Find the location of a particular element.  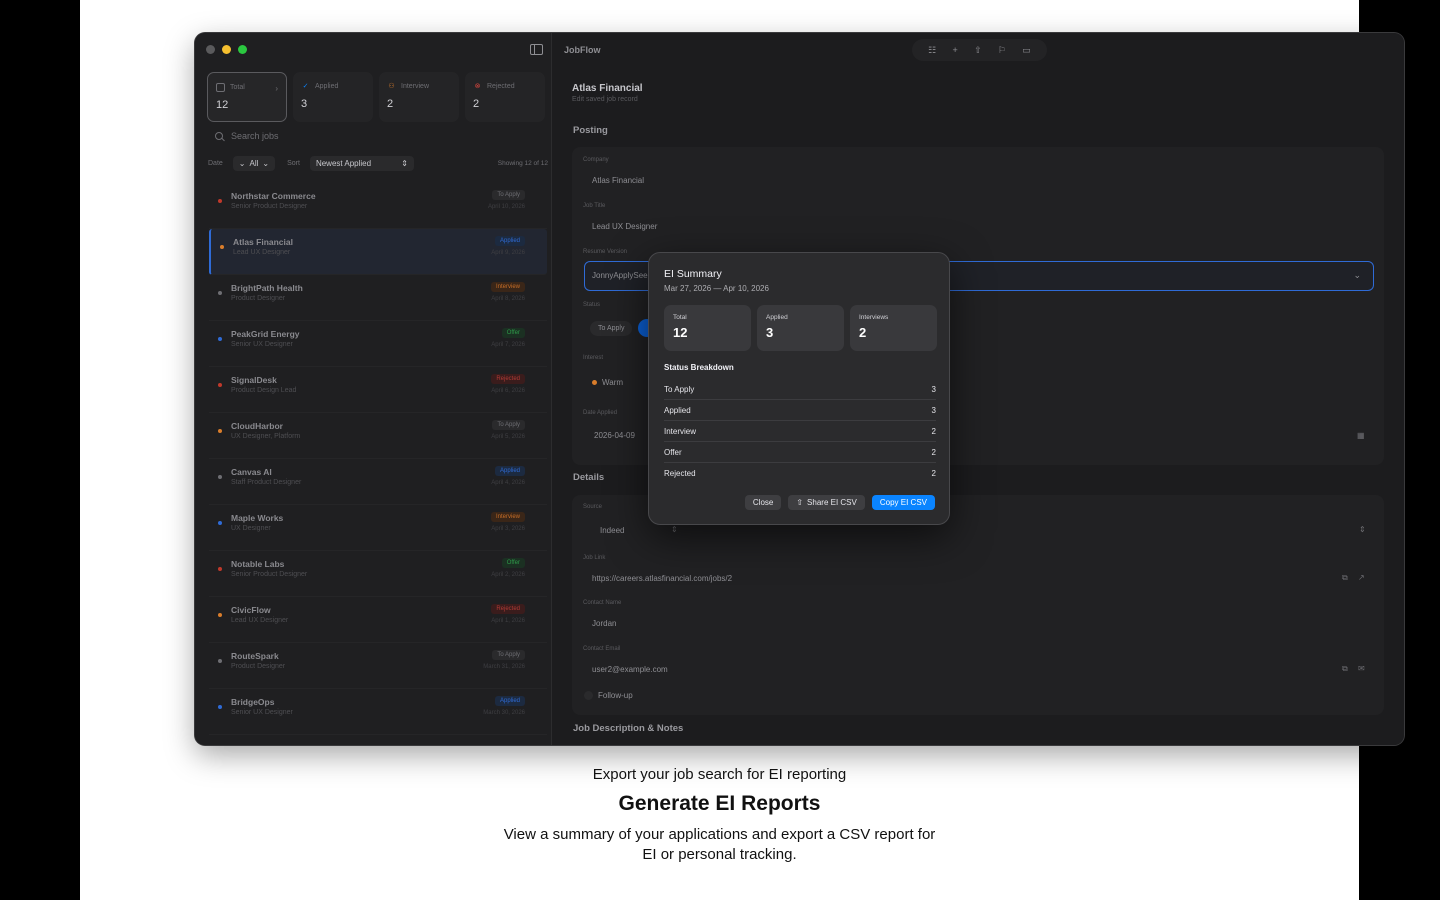

summary-card-value: 3 is located at coordinates (770, 332).